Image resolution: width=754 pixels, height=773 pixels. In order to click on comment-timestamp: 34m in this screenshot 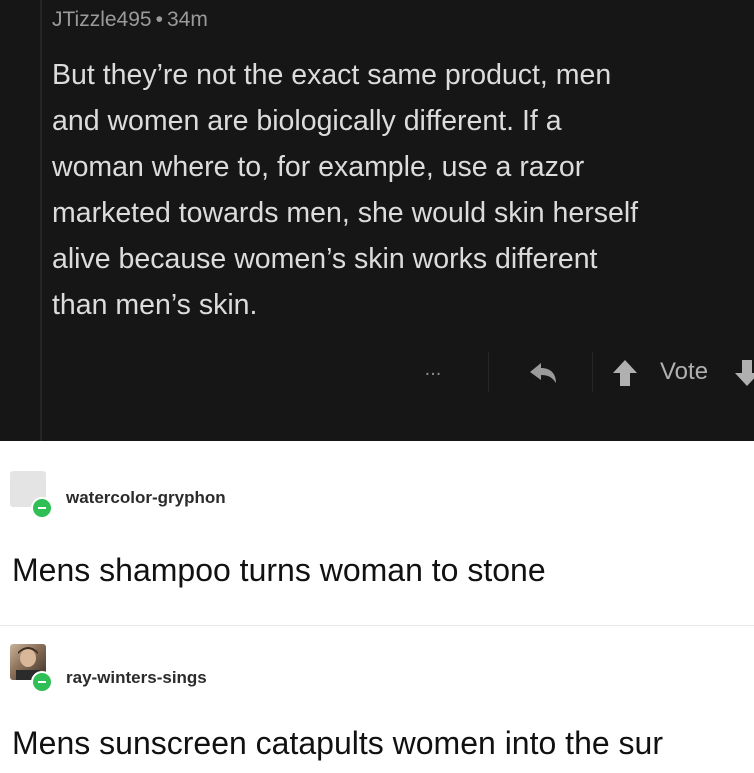, I will do `click(187, 19)`.